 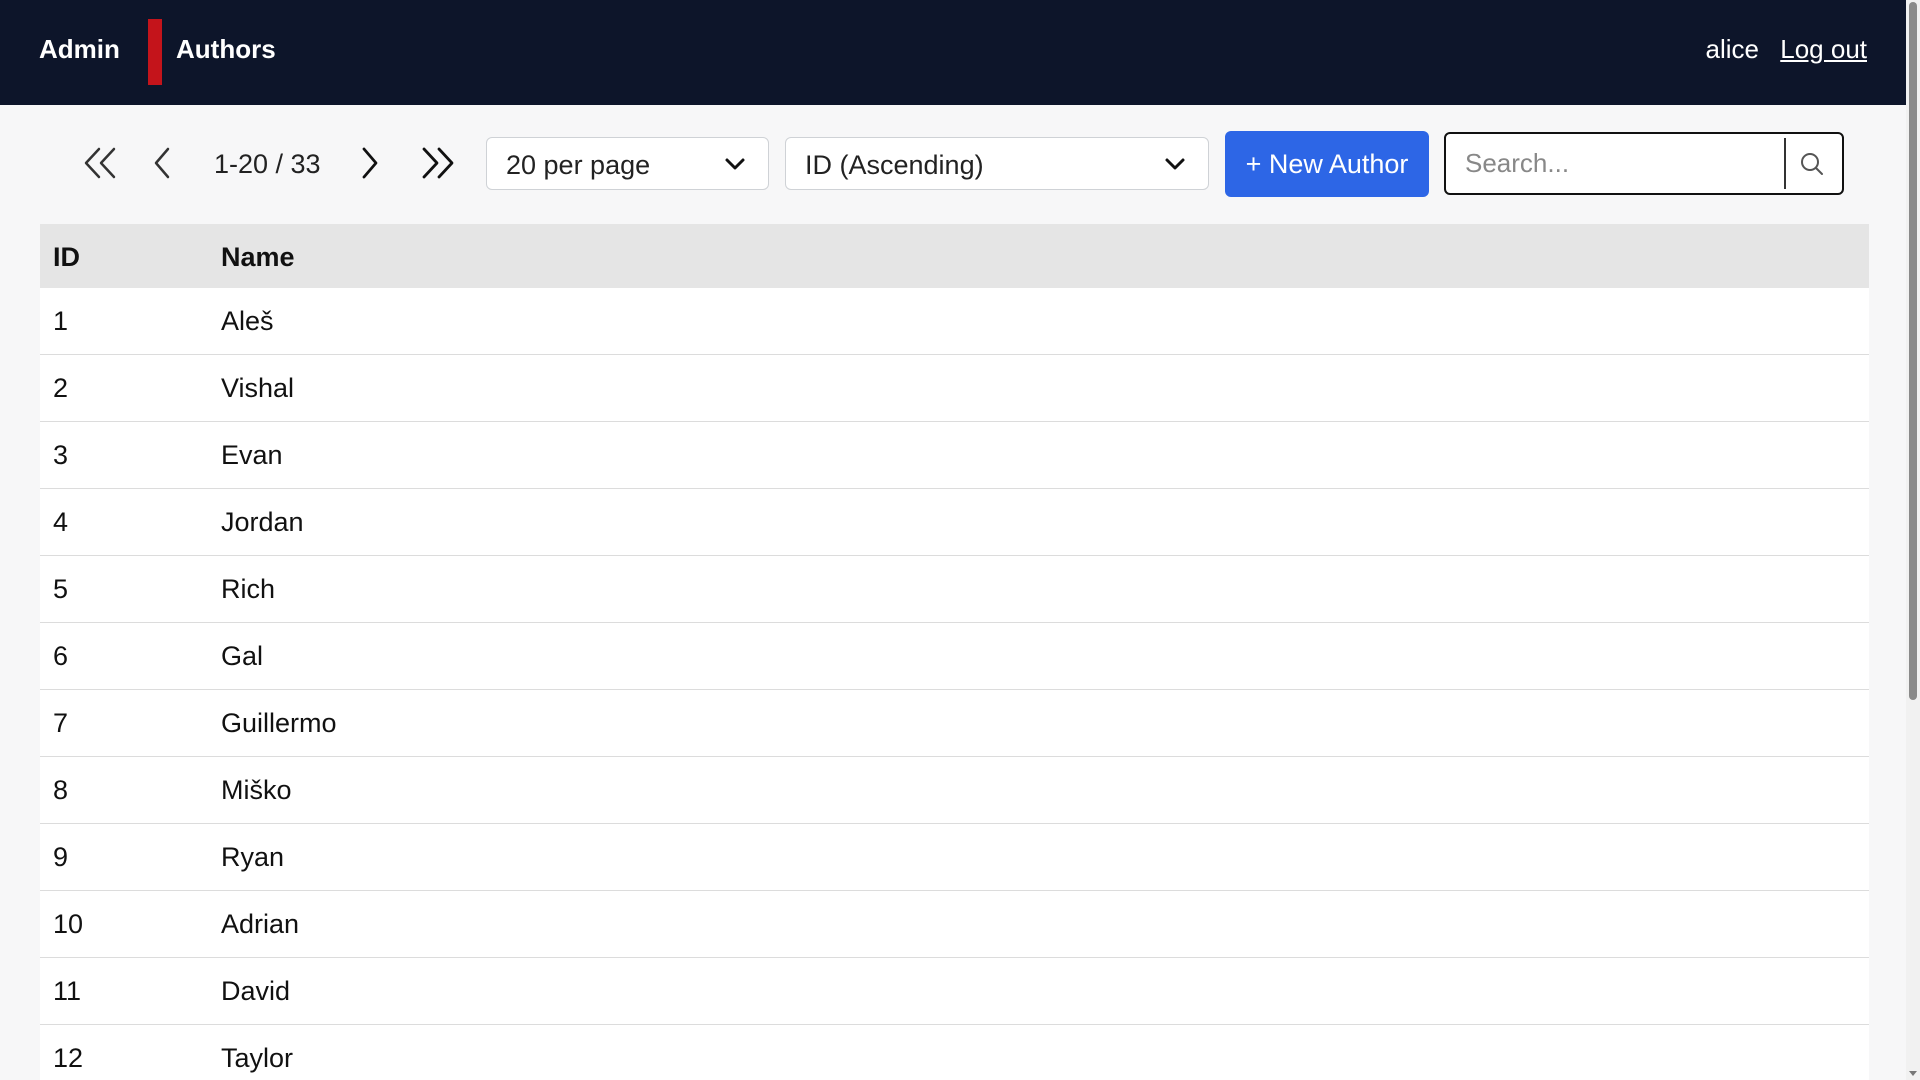 I want to click on per-page-selected-value: 20 per page, so click(x=578, y=165).